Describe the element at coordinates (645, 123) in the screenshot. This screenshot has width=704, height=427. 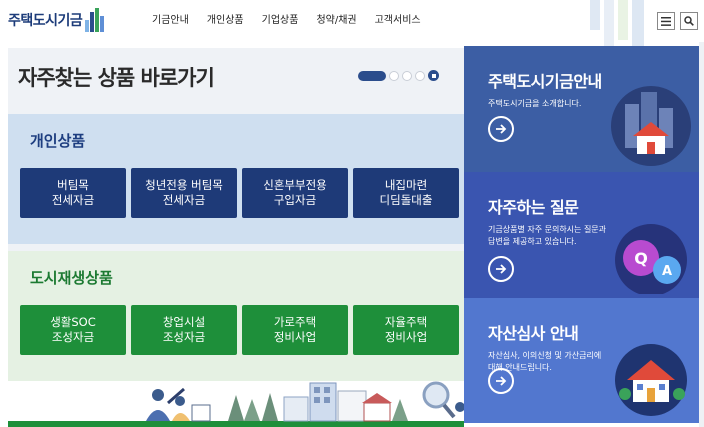
I see `buildings-house-icon` at that location.